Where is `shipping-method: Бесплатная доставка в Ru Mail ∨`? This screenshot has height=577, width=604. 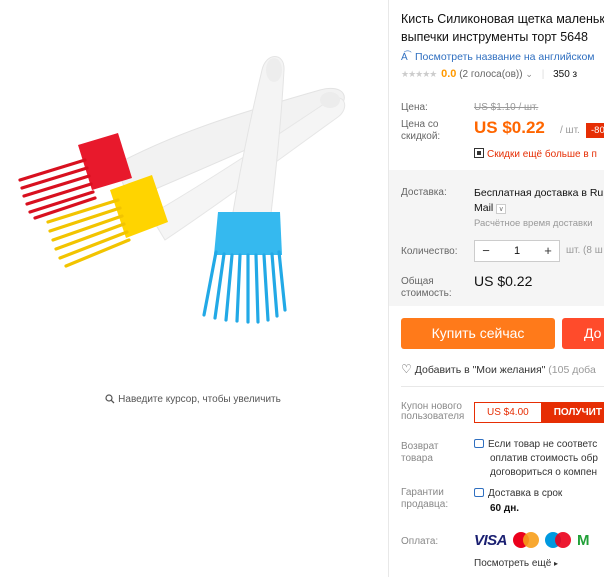
shipping-method: Бесплатная доставка в Ru Mail ∨ is located at coordinates (538, 201).